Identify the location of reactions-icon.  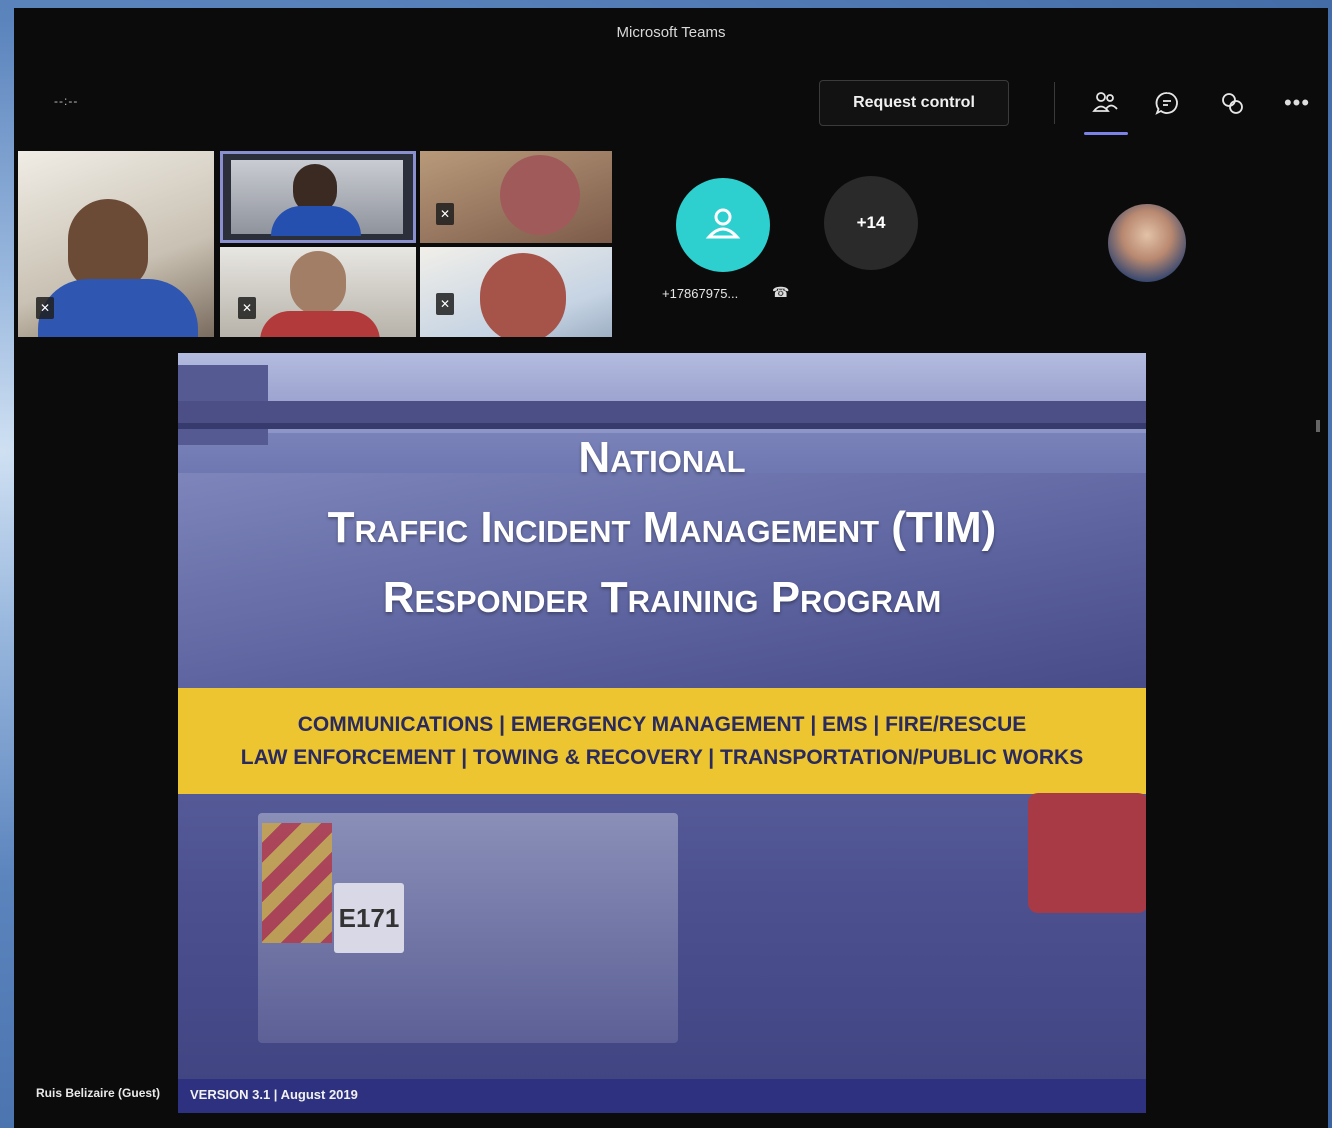
(1232, 103).